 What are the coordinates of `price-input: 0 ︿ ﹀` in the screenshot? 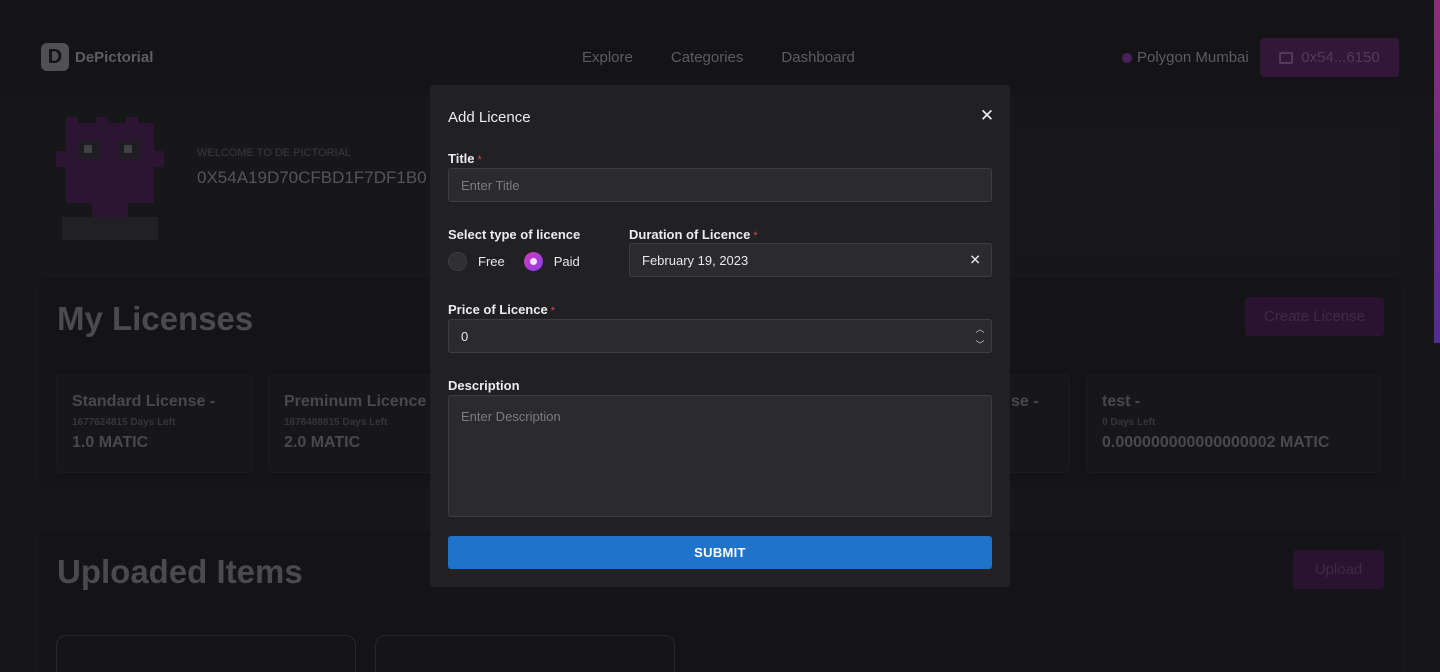 It's located at (720, 336).